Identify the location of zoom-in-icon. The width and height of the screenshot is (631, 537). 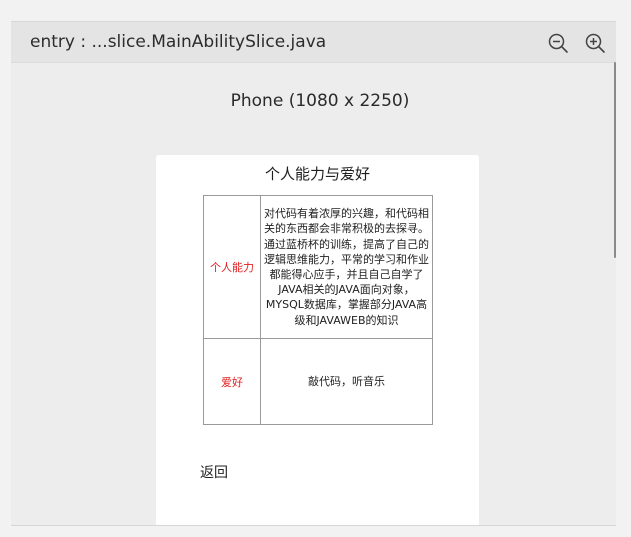
(595, 43).